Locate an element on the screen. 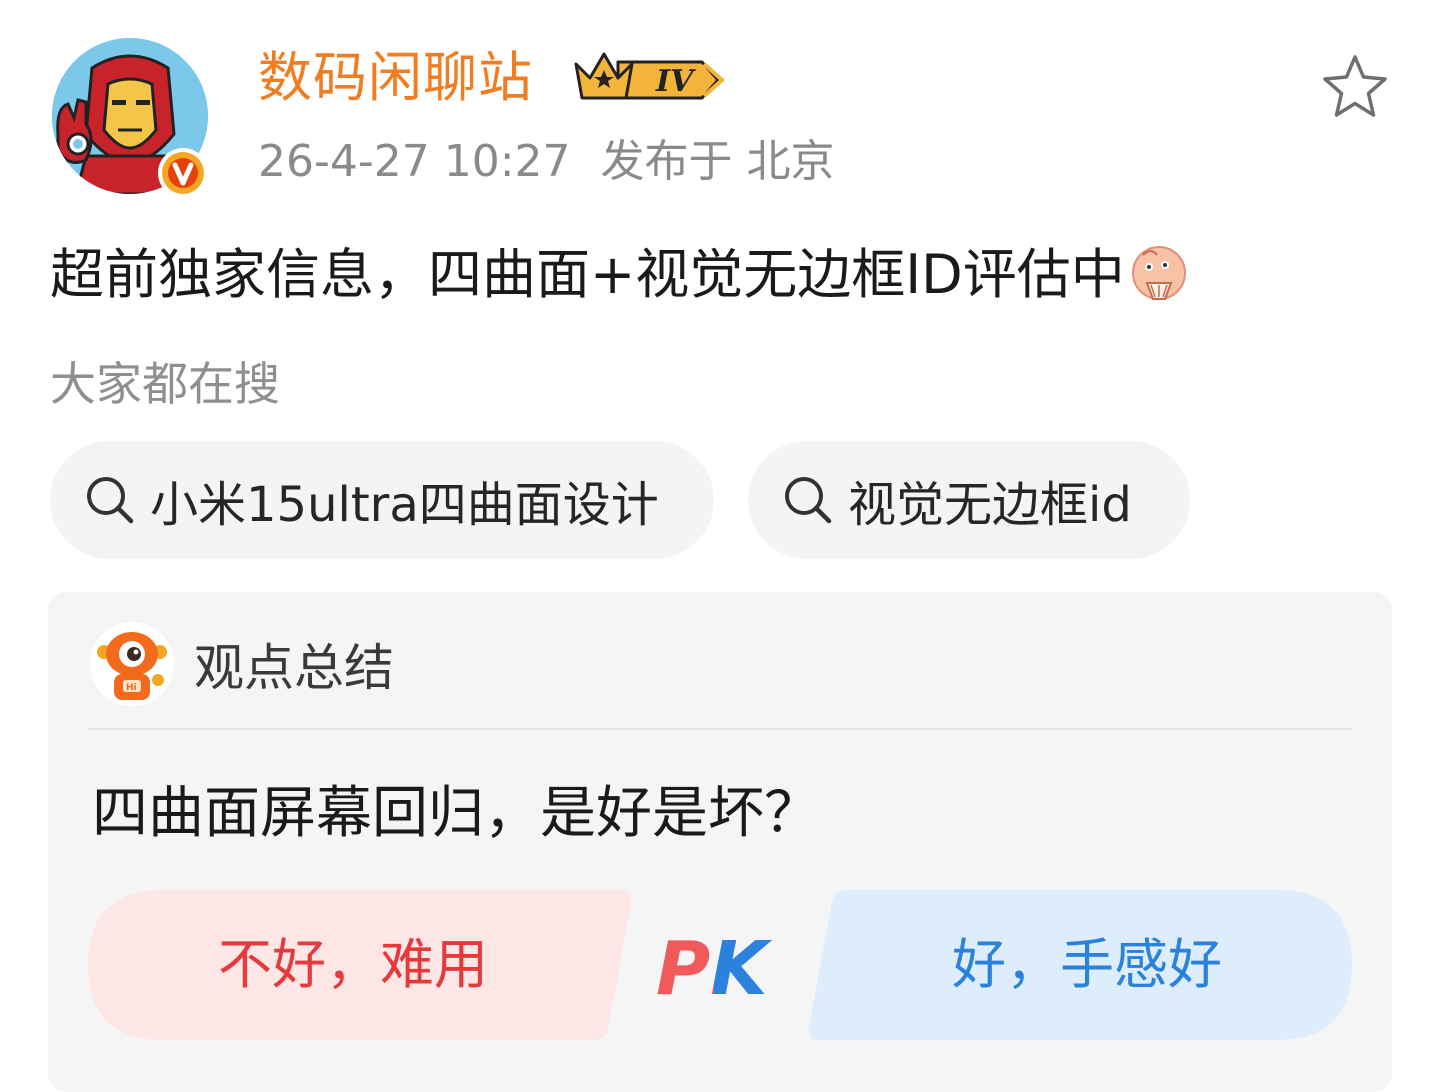 The width and height of the screenshot is (1440, 1092). opinion-summary-header: Hi 观点总结 is located at coordinates (242, 664).